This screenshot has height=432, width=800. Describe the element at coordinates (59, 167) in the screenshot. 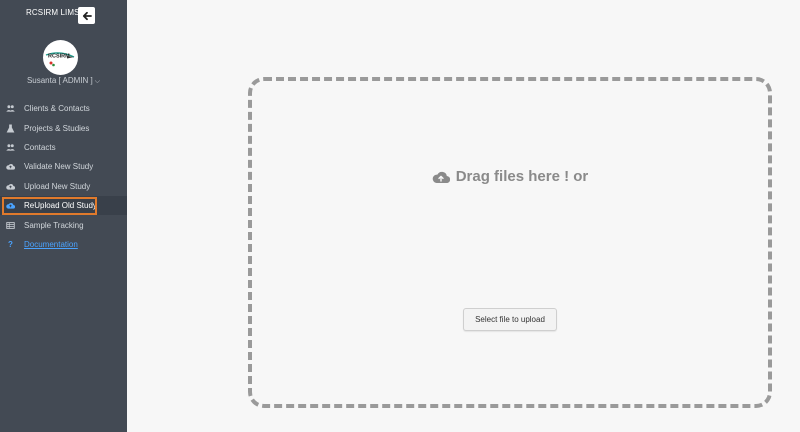

I see `sidebar-item-label: Validate New Study` at that location.